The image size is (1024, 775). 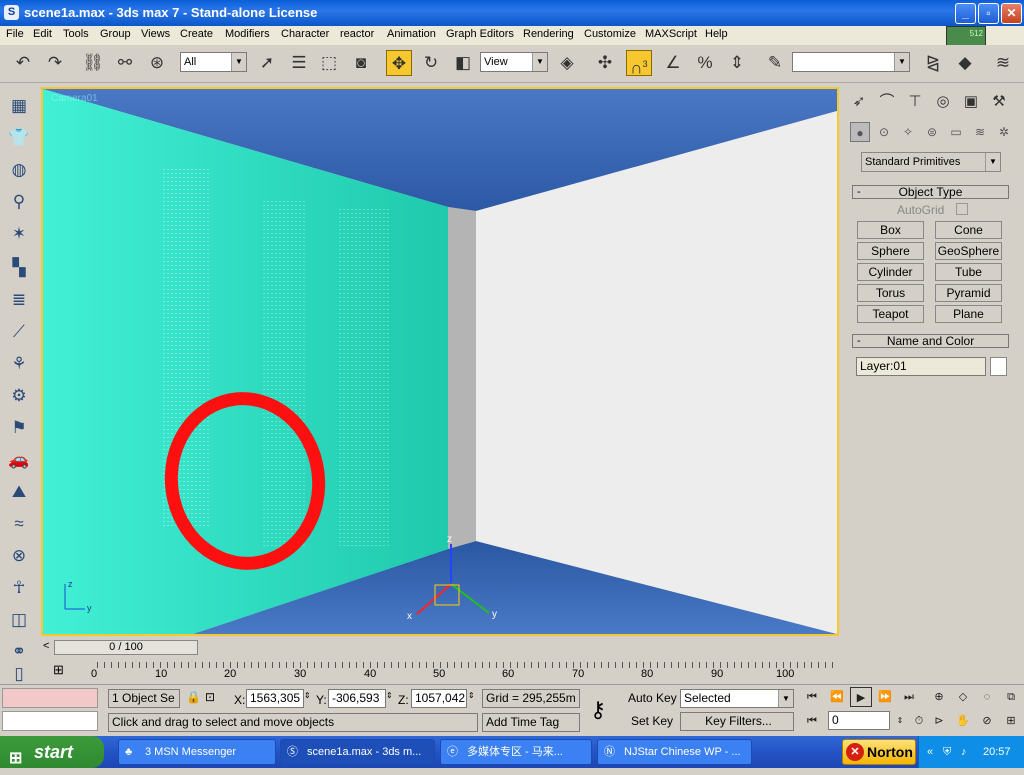 What do you see at coordinates (652, 721) in the screenshot?
I see `set-key-button: Set Key` at bounding box center [652, 721].